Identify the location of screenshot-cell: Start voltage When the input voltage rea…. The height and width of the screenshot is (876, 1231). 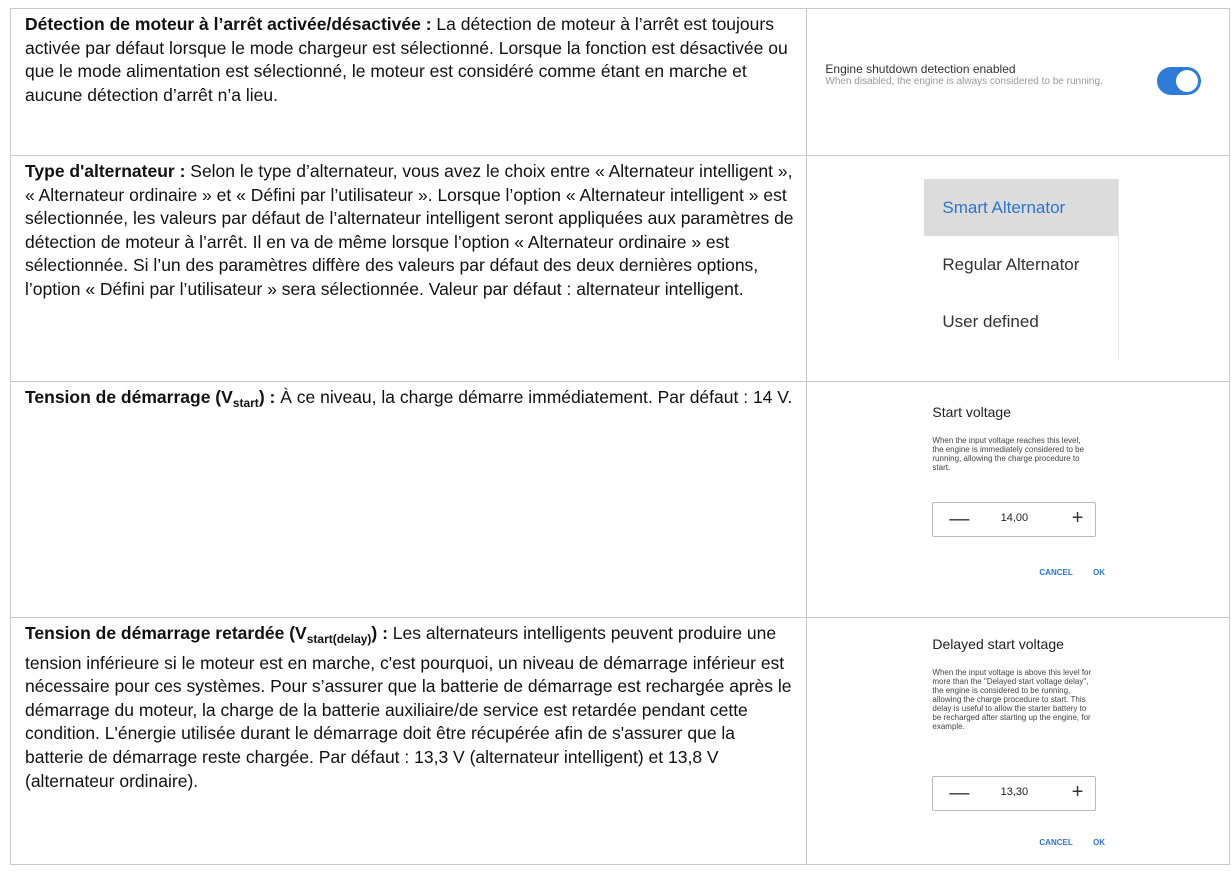
(1018, 499).